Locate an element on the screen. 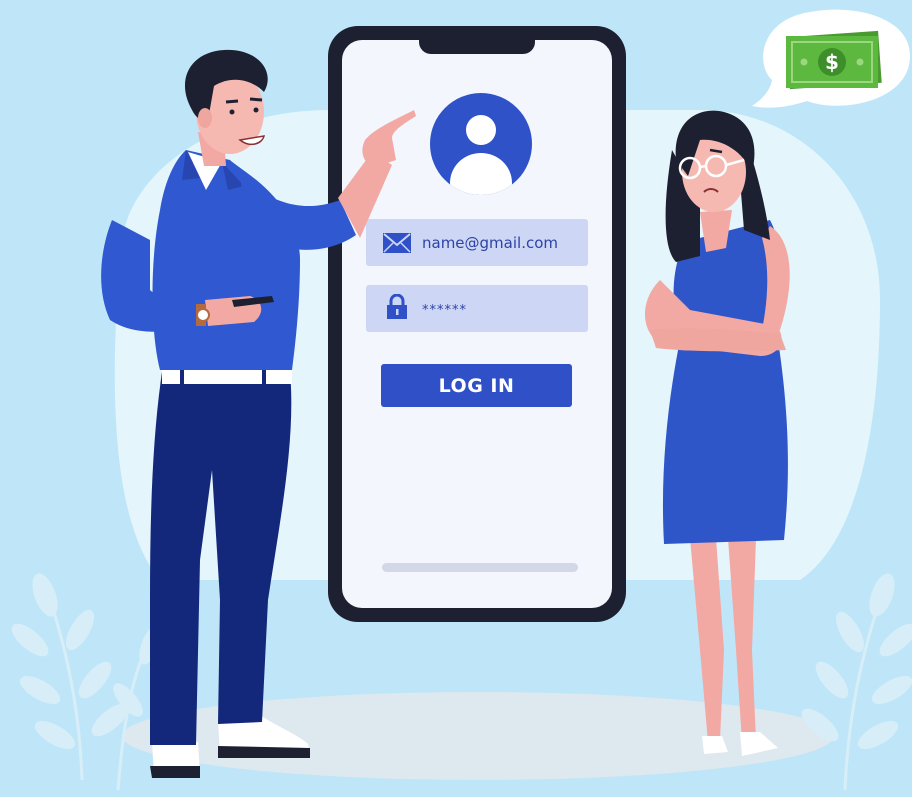 Image resolution: width=912 pixels, height=797 pixels. woman-legs is located at coordinates (707, 640).